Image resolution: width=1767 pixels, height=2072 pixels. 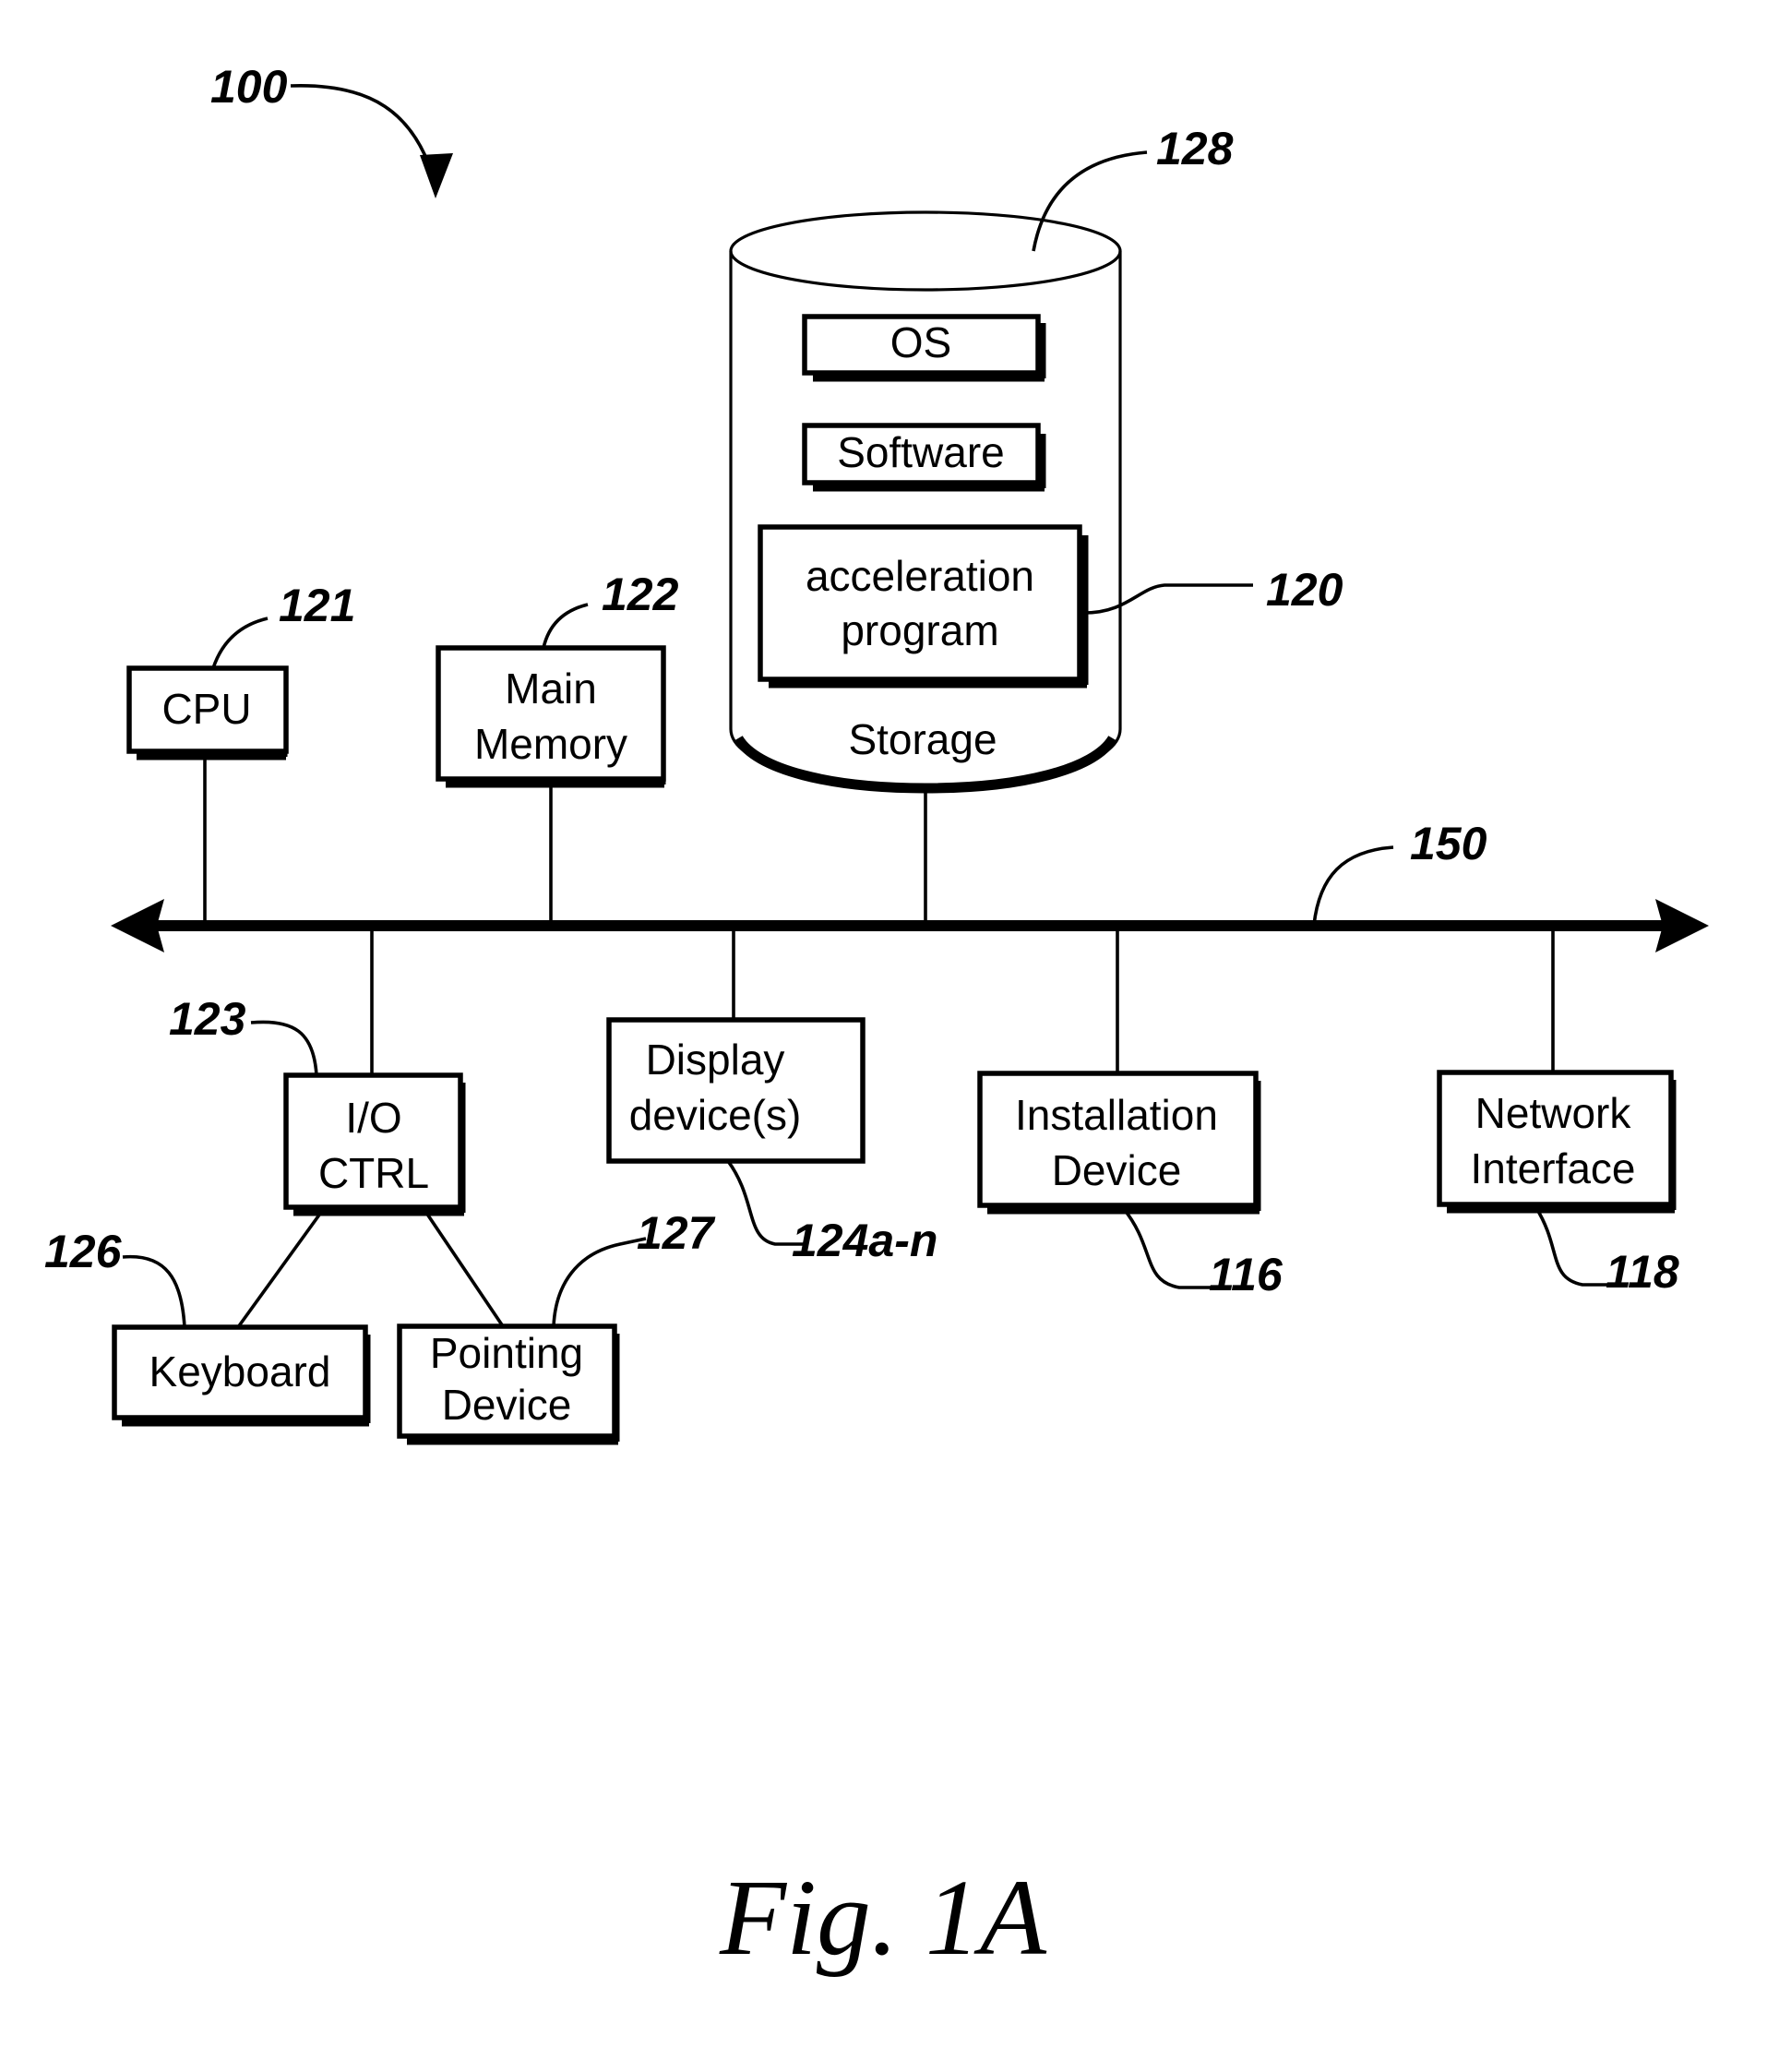 What do you see at coordinates (715, 1060) in the screenshot?
I see `display-device-label-line1: Display` at bounding box center [715, 1060].